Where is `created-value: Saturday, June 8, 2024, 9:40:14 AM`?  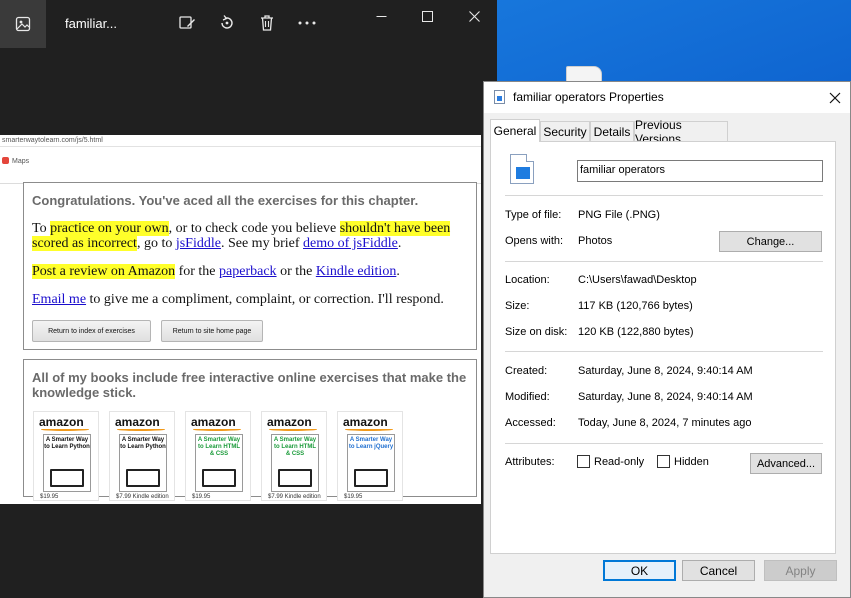 created-value: Saturday, June 8, 2024, 9:40:14 AM is located at coordinates (665, 371).